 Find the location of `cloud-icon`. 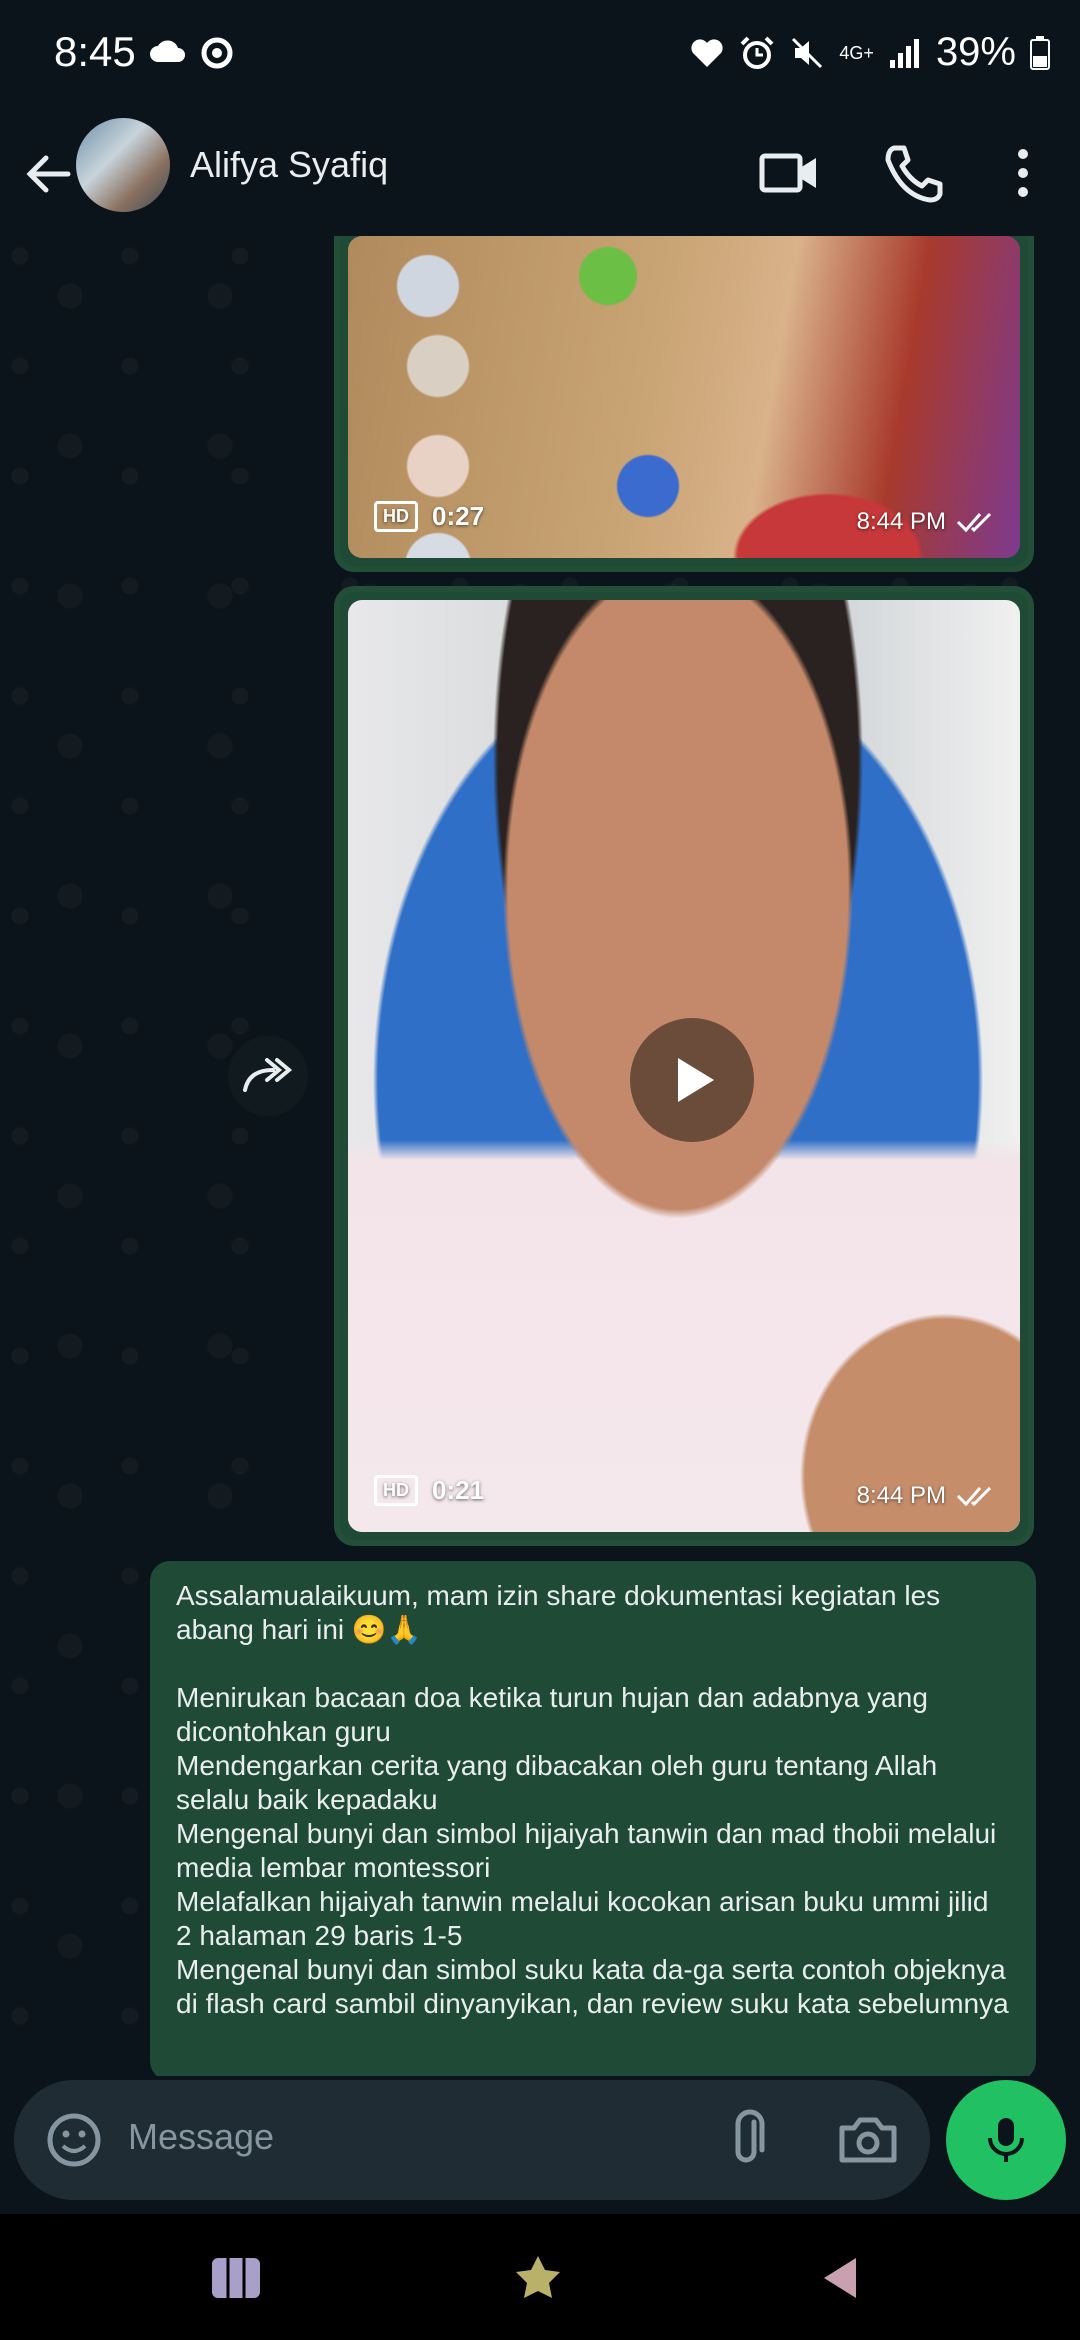

cloud-icon is located at coordinates (167, 51).